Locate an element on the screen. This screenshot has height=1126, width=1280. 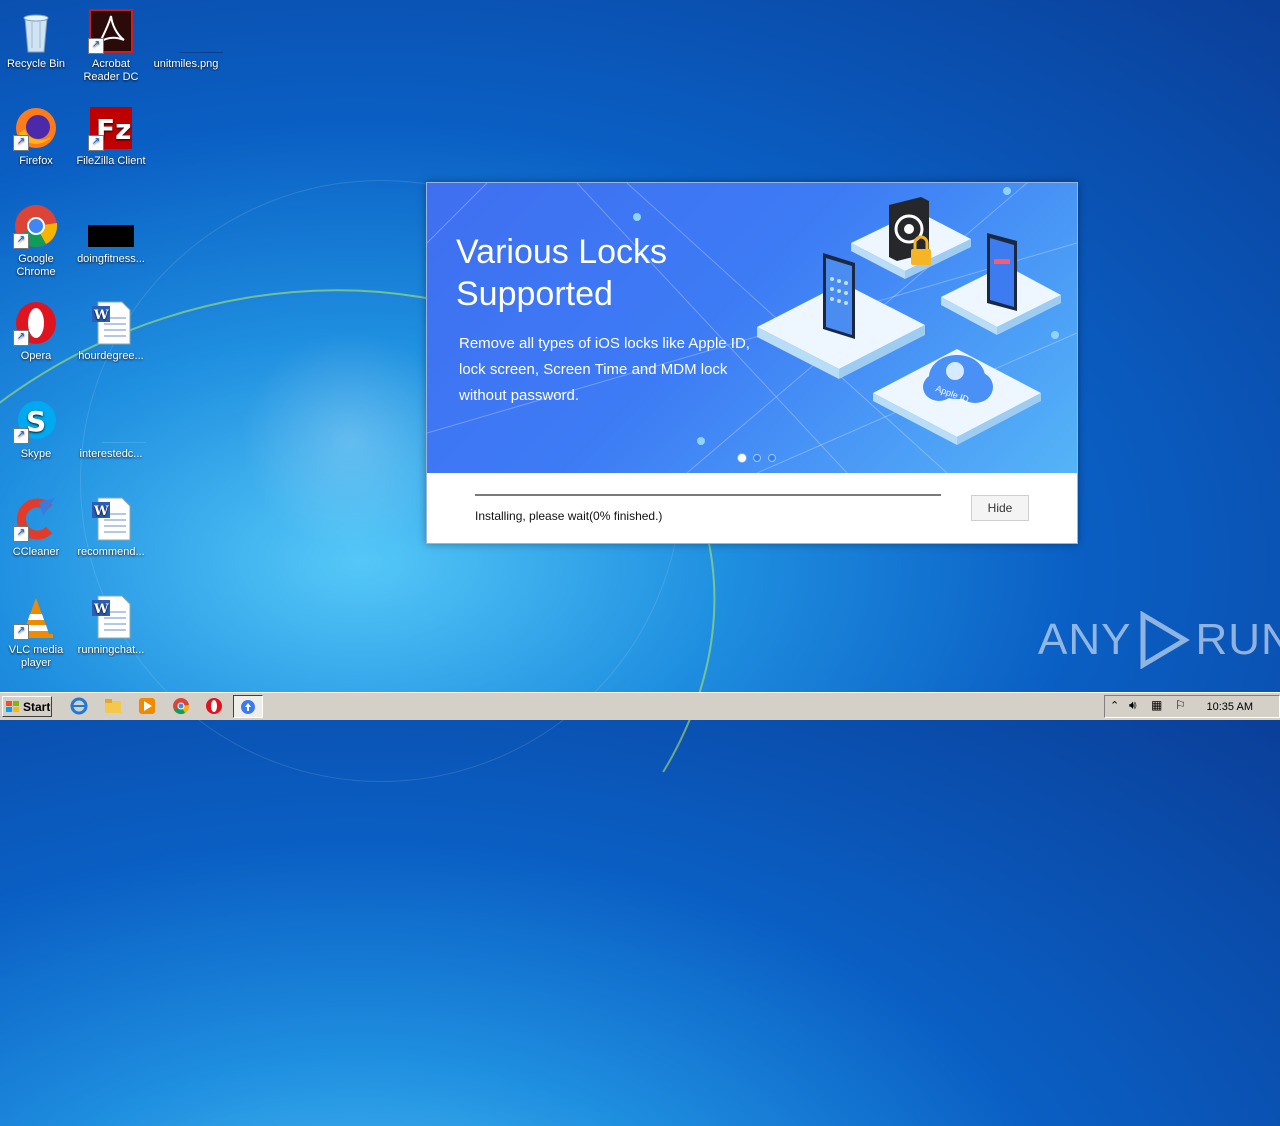
recycle-bin-icon is located at coordinates (36, 31).